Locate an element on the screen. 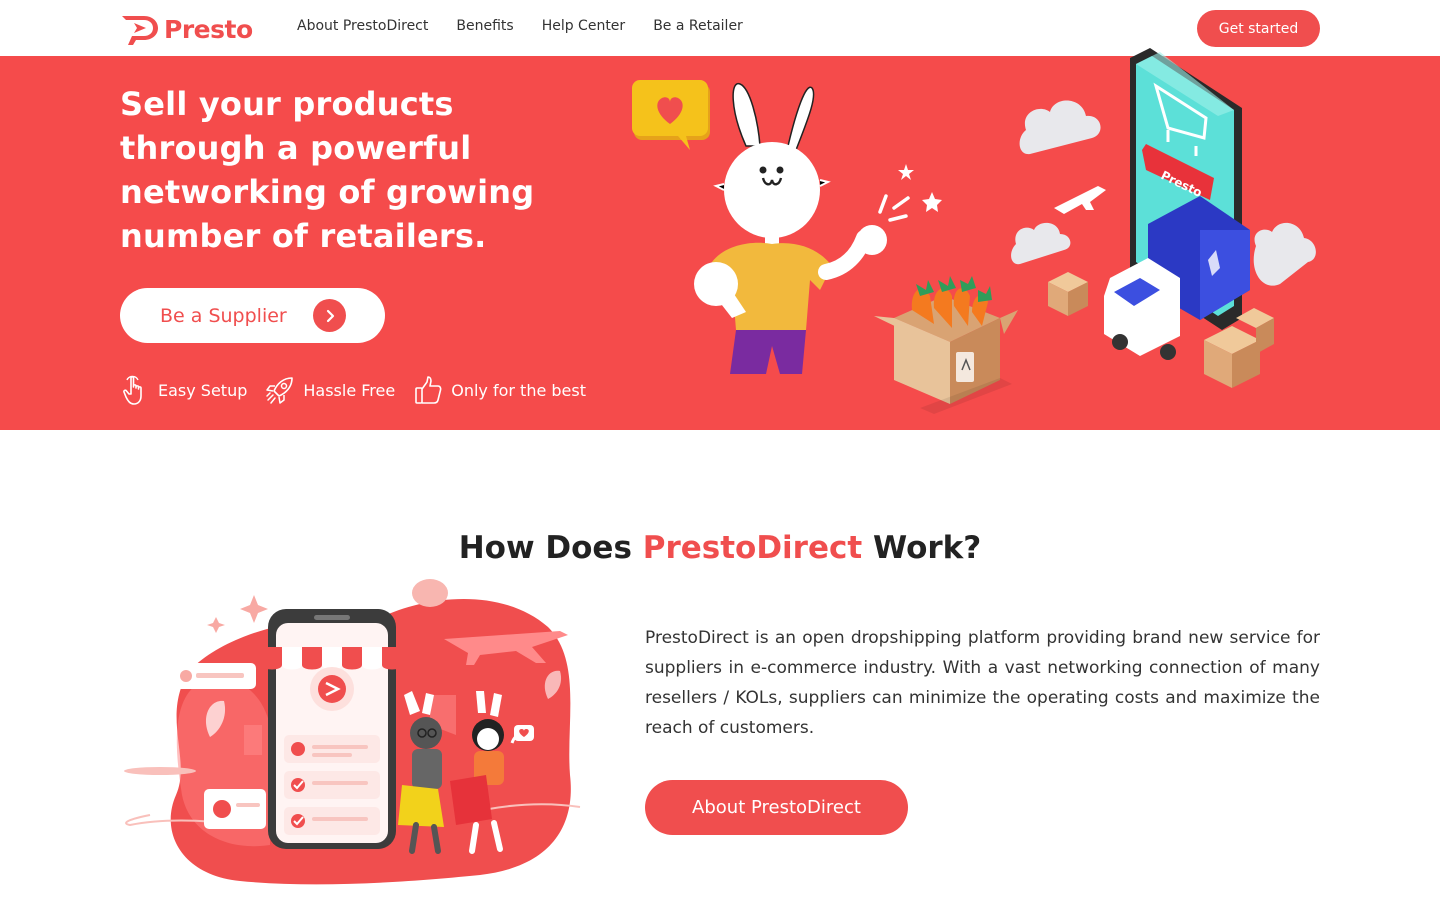 The image size is (1440, 900). be-a-supplier-label: Be a Supplier is located at coordinates (223, 315).